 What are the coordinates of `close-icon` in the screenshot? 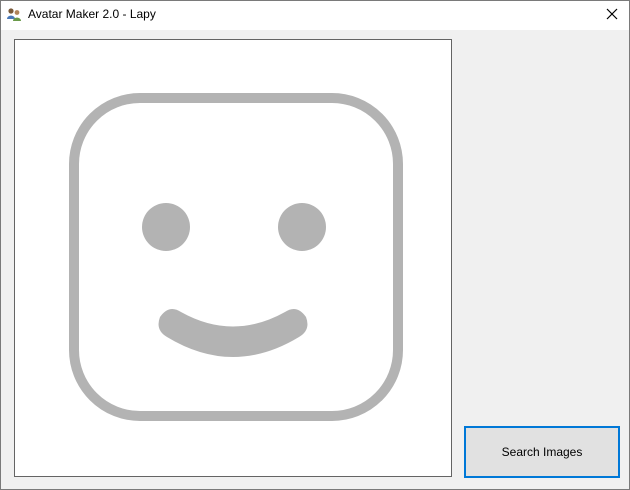 It's located at (612, 16).